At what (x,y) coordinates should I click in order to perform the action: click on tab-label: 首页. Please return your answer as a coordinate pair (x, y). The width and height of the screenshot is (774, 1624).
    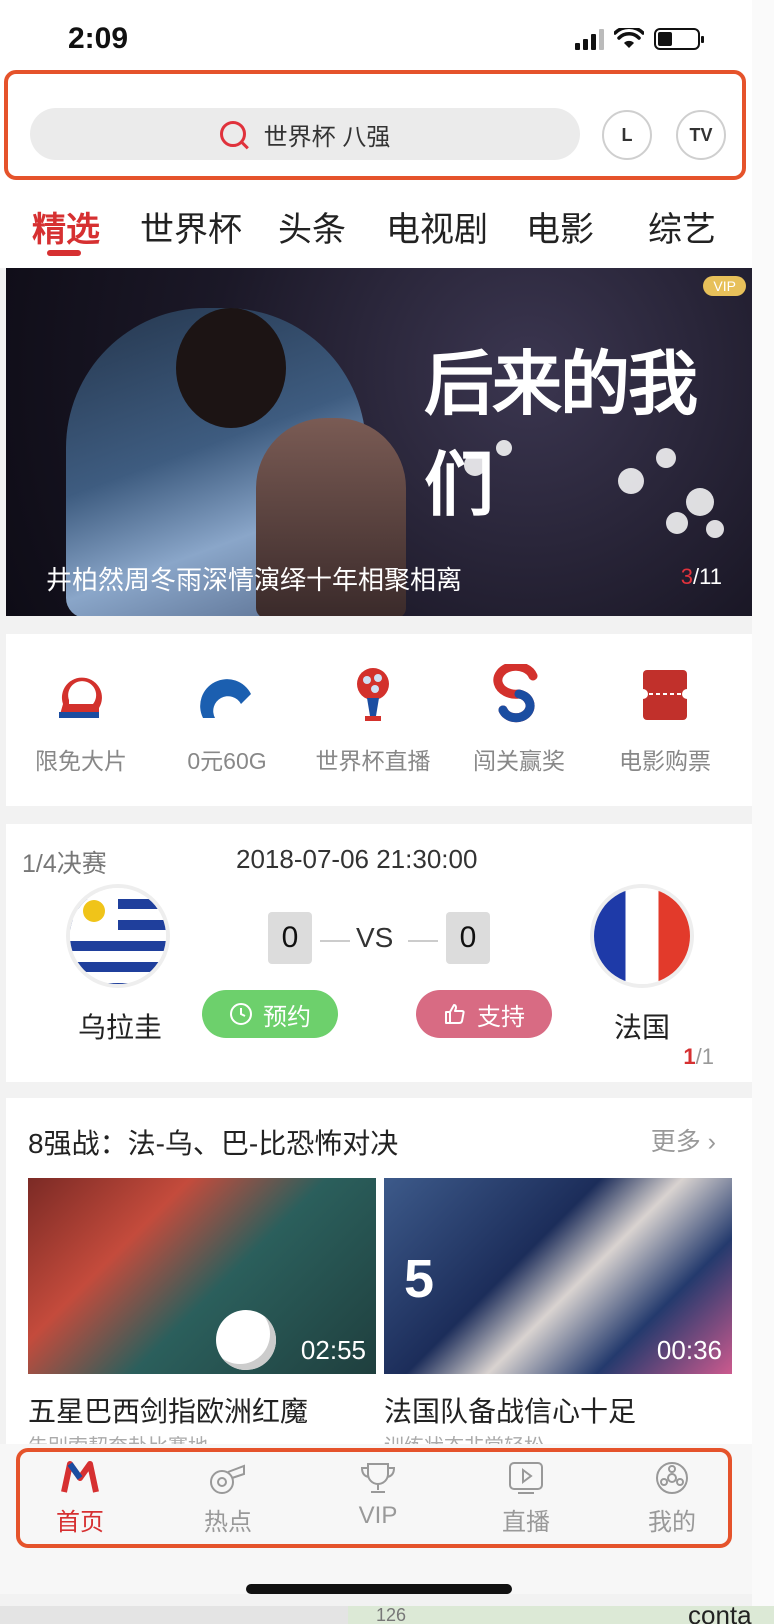
    Looking at the image, I should click on (80, 1522).